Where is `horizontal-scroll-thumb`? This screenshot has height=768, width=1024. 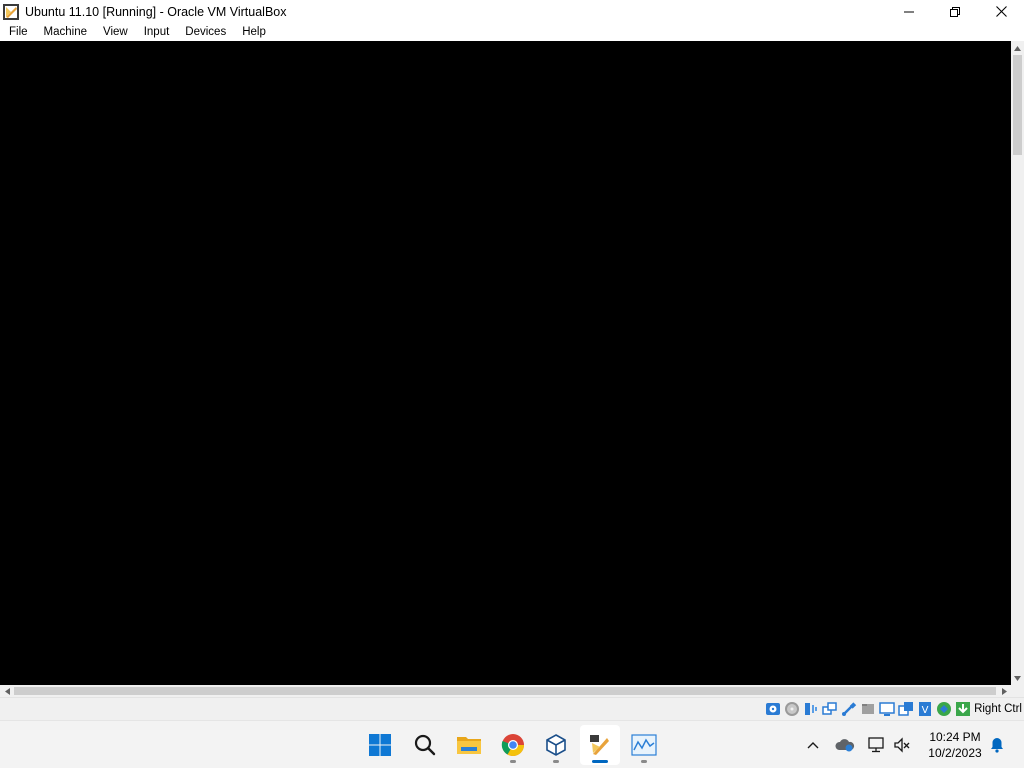 horizontal-scroll-thumb is located at coordinates (505, 691).